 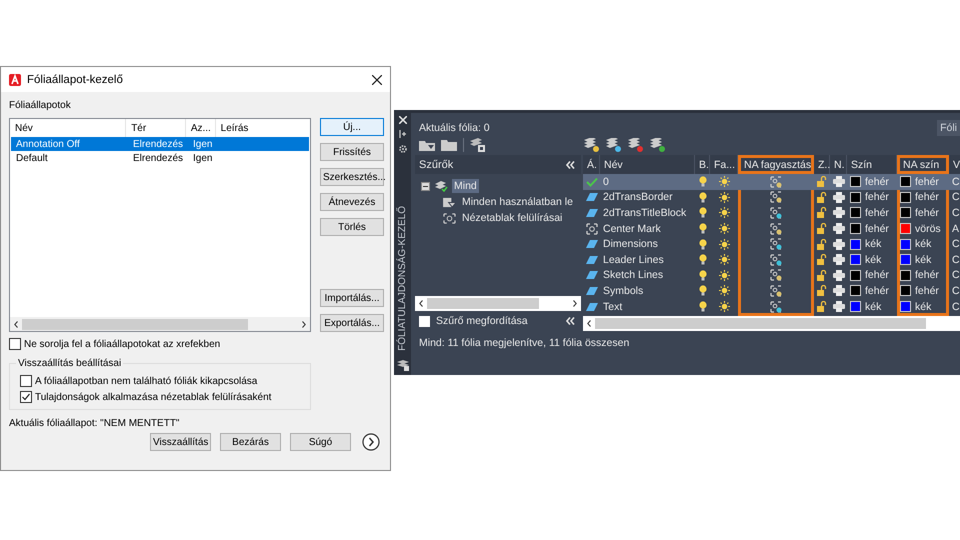 What do you see at coordinates (371, 442) in the screenshot?
I see `expand-icon` at bounding box center [371, 442].